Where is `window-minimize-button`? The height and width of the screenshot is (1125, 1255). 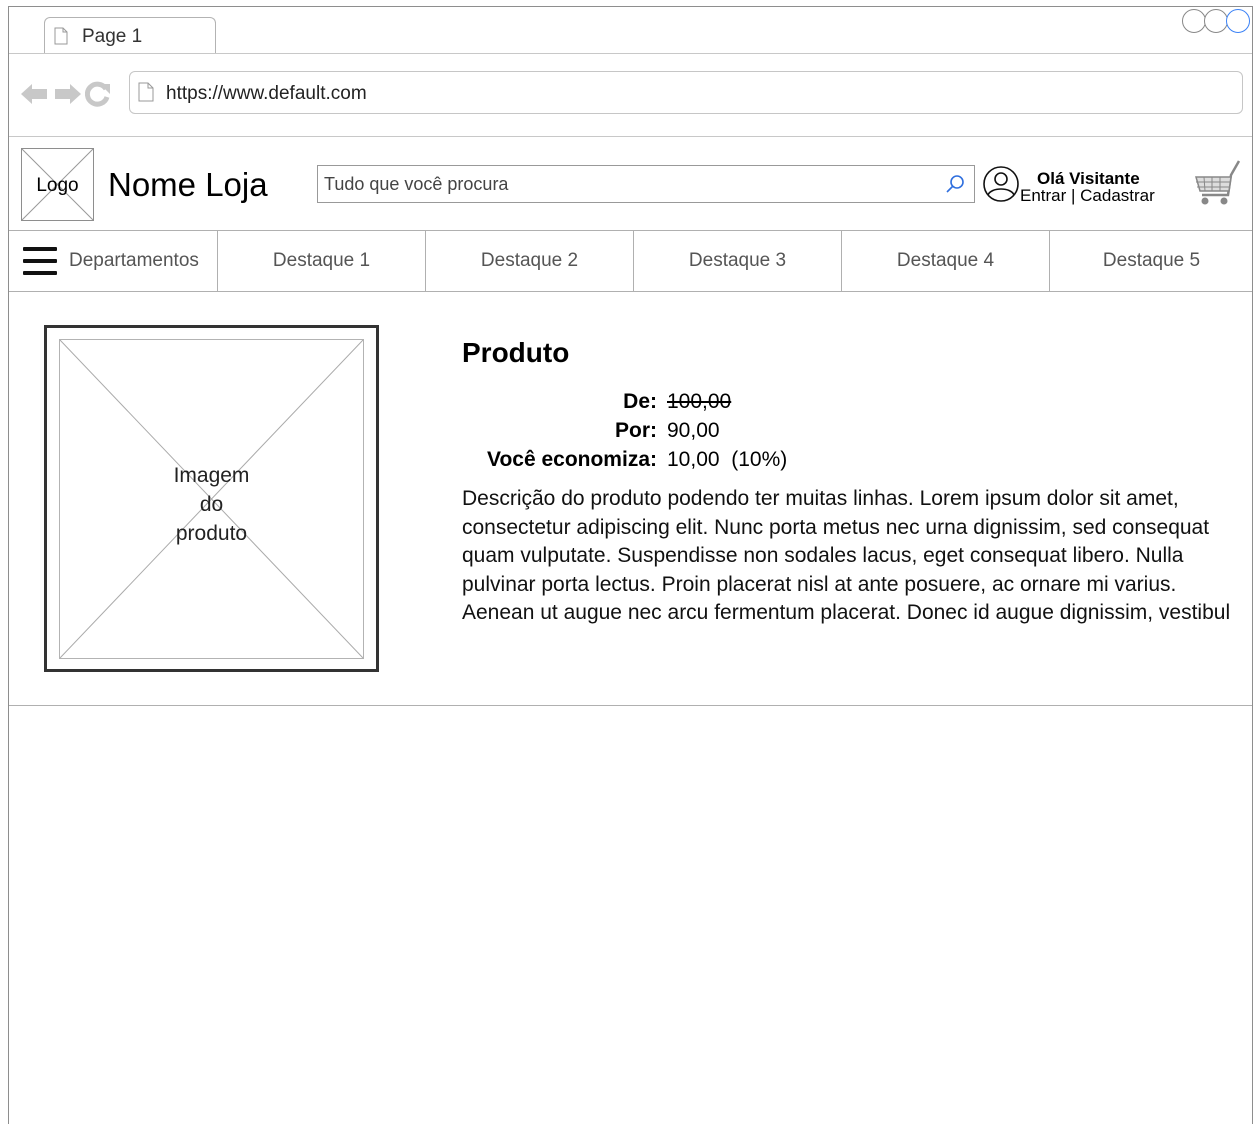 window-minimize-button is located at coordinates (1194, 21).